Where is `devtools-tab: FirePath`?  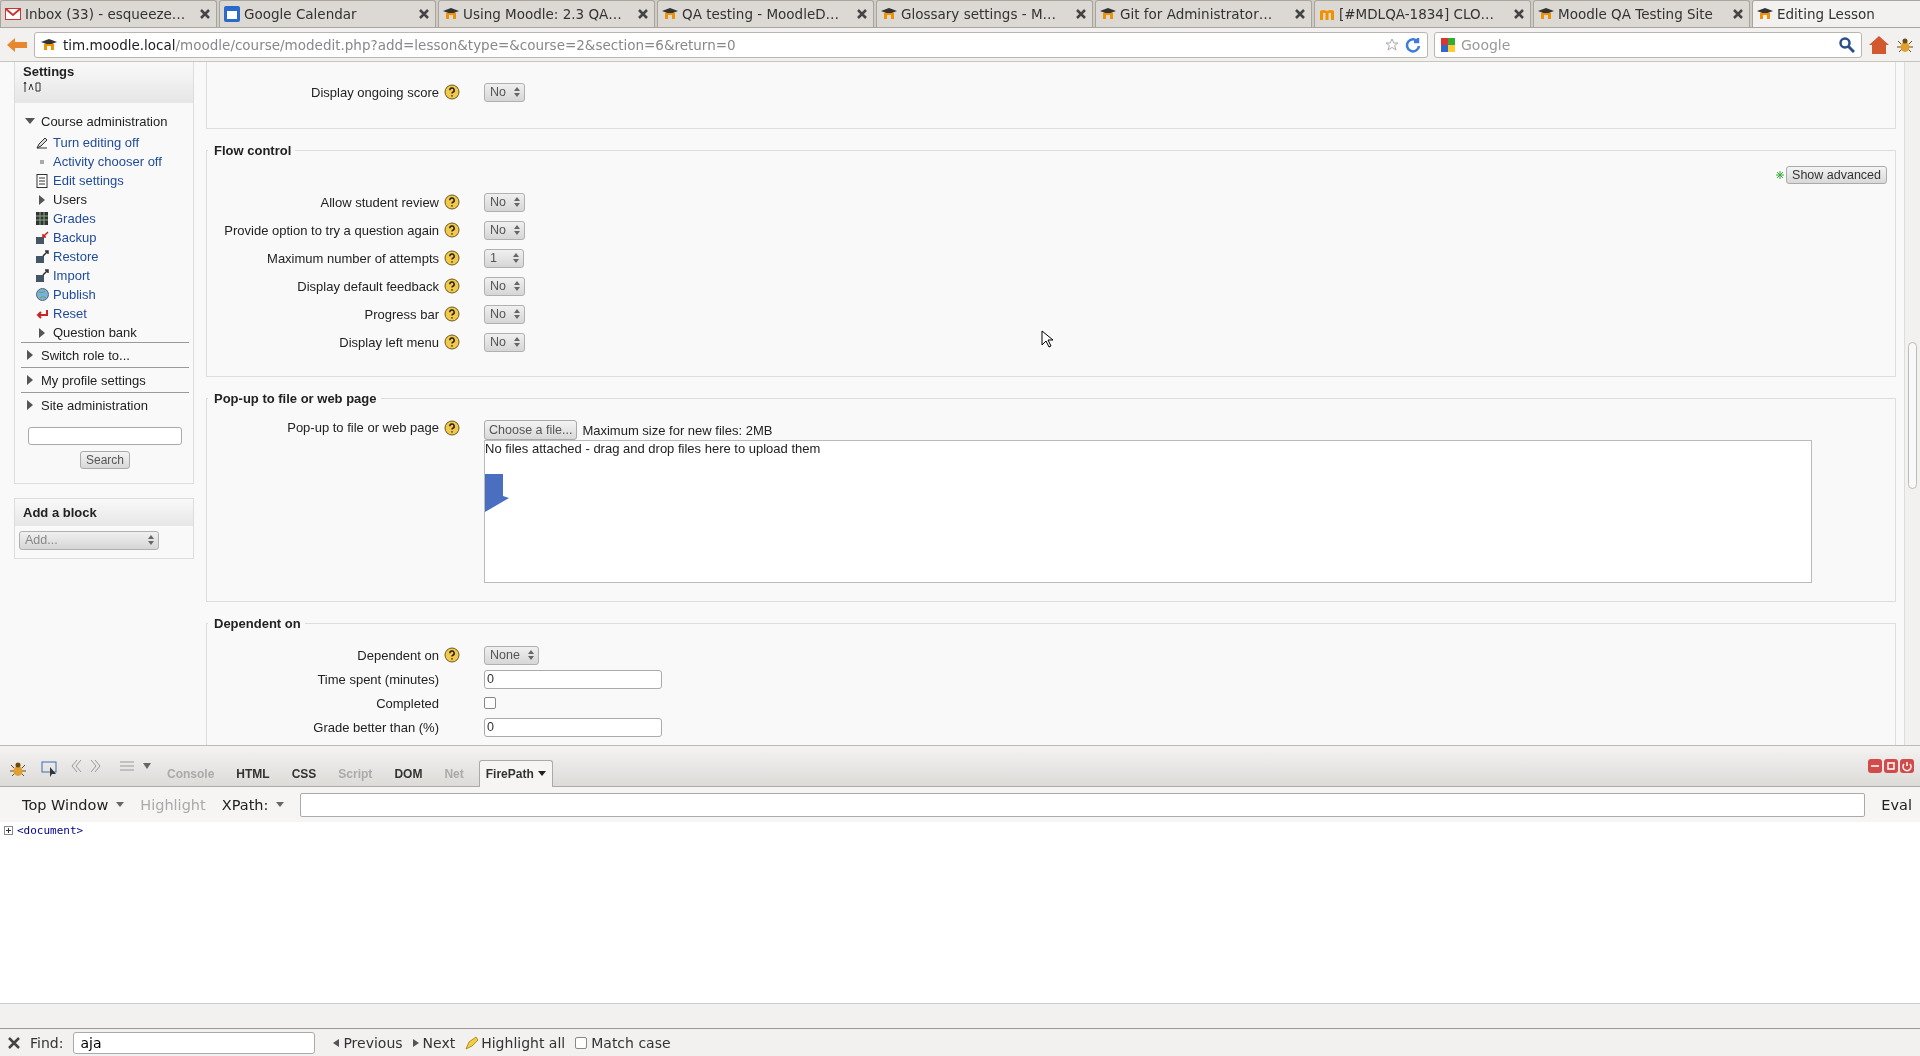 devtools-tab: FirePath is located at coordinates (515, 773).